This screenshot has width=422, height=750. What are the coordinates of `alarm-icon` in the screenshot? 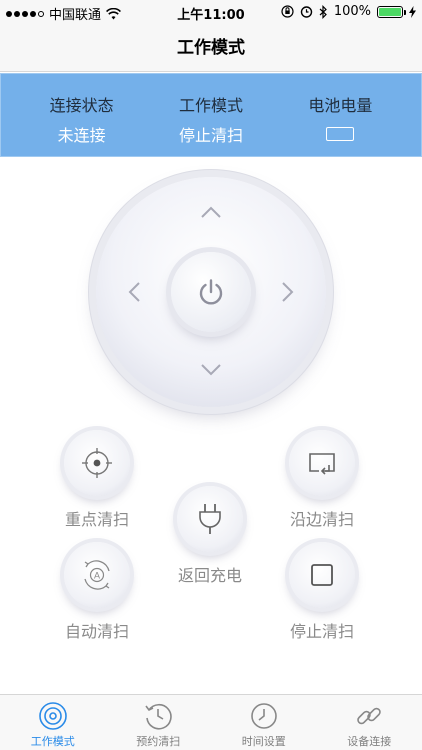 It's located at (306, 12).